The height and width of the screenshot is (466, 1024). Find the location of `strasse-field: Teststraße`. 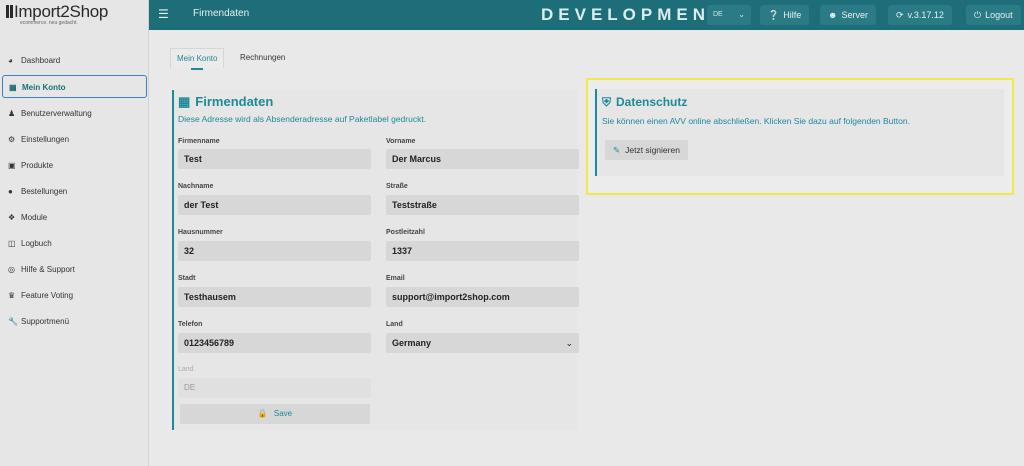

strasse-field: Teststraße is located at coordinates (482, 205).